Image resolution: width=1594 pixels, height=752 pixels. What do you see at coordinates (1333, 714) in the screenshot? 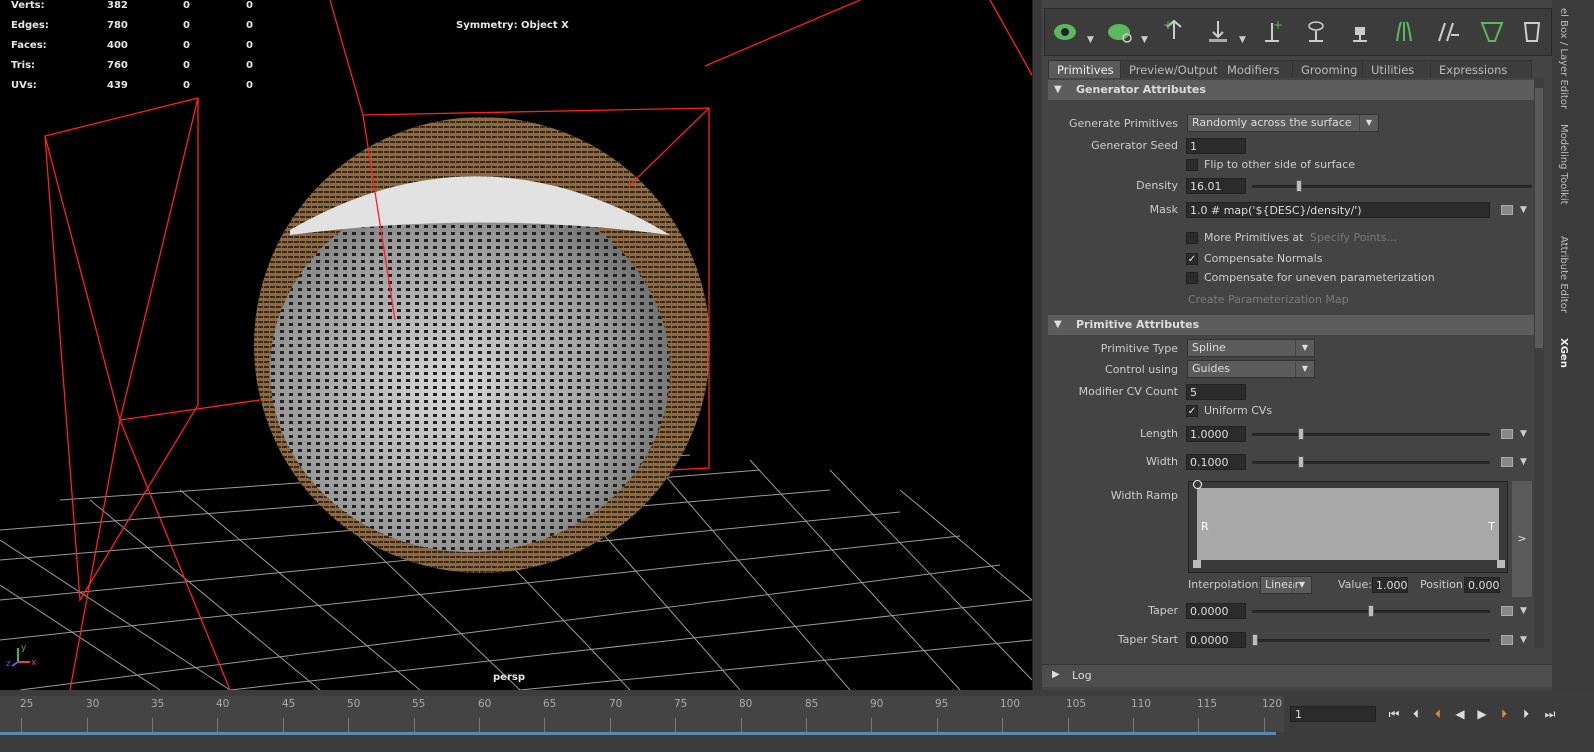
I see `current-frame-field: 1` at bounding box center [1333, 714].